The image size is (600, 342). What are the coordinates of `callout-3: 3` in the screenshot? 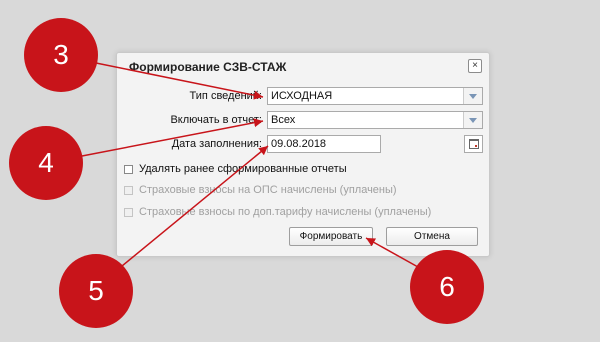 It's located at (61, 55).